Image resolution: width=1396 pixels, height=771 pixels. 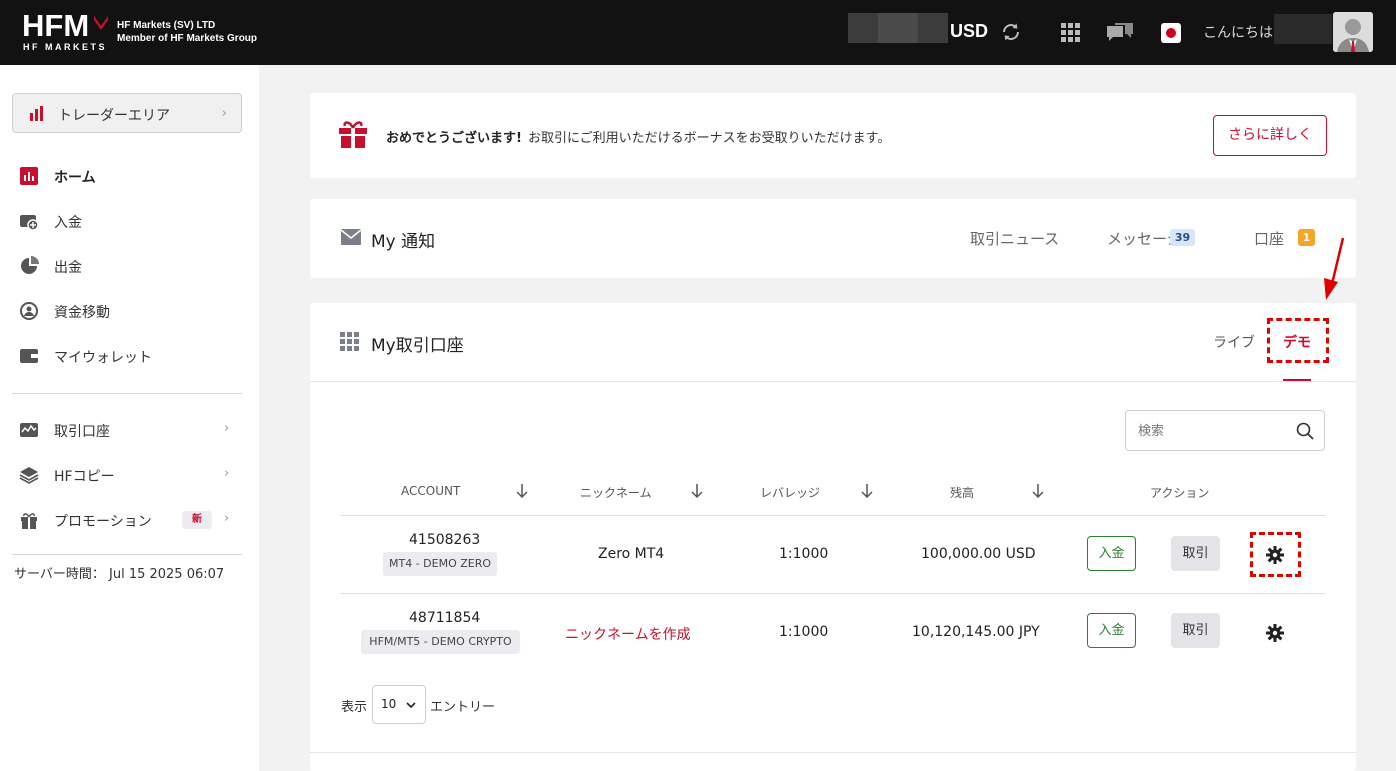 I want to click on account-type-tag: MT4 - DEMO ZERO, so click(x=440, y=564).